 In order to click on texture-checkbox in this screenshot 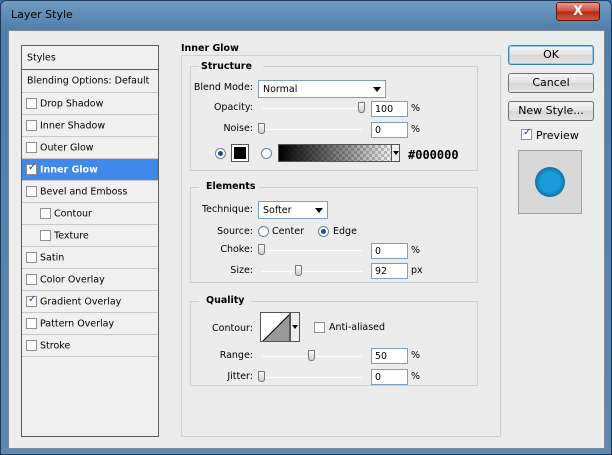, I will do `click(45, 235)`.